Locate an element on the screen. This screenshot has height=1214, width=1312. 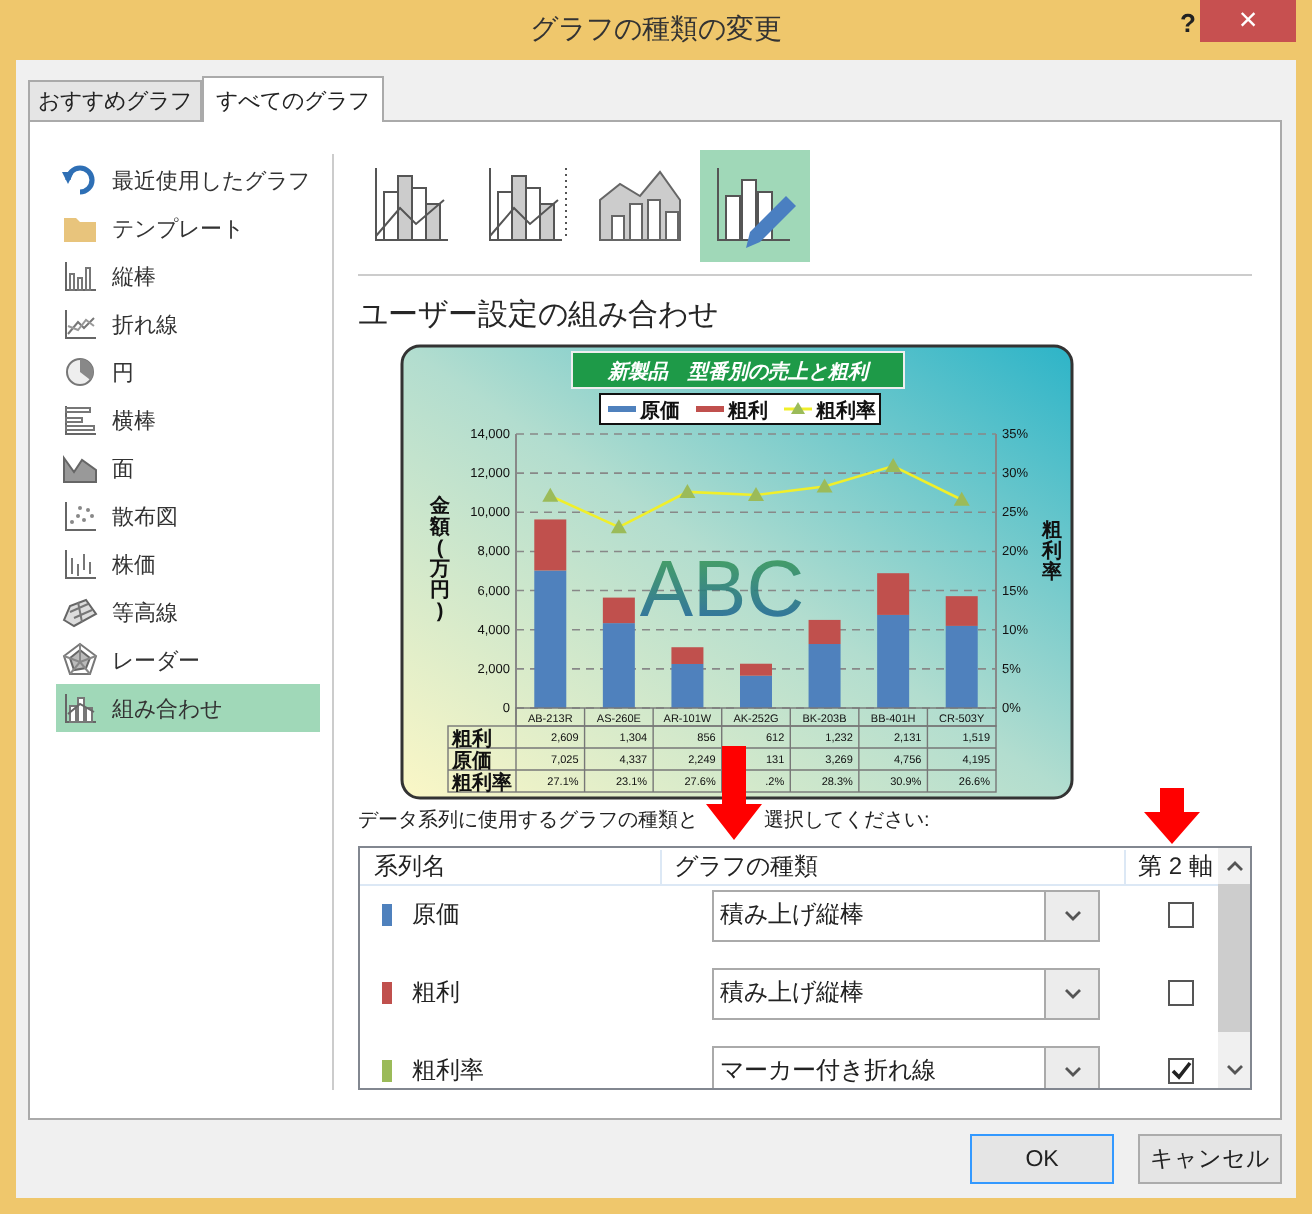
chevron-up-icon is located at coordinates (1234, 866).